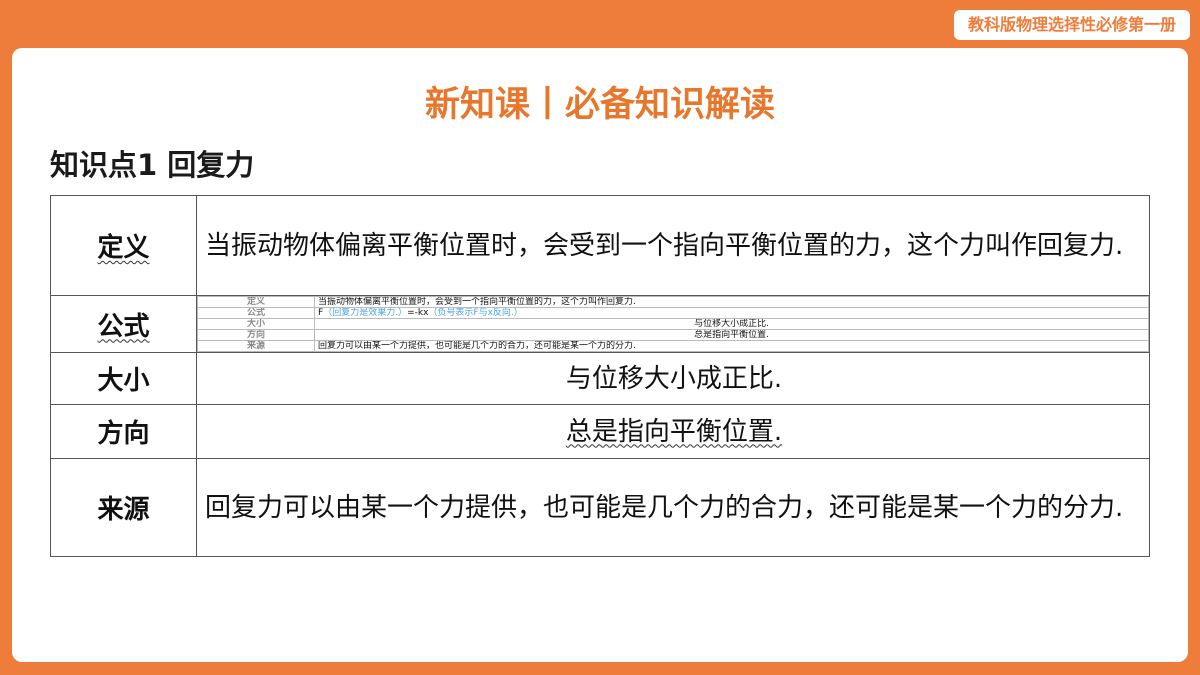  Describe the element at coordinates (256, 335) in the screenshot. I see `inset-label: 方向` at that location.